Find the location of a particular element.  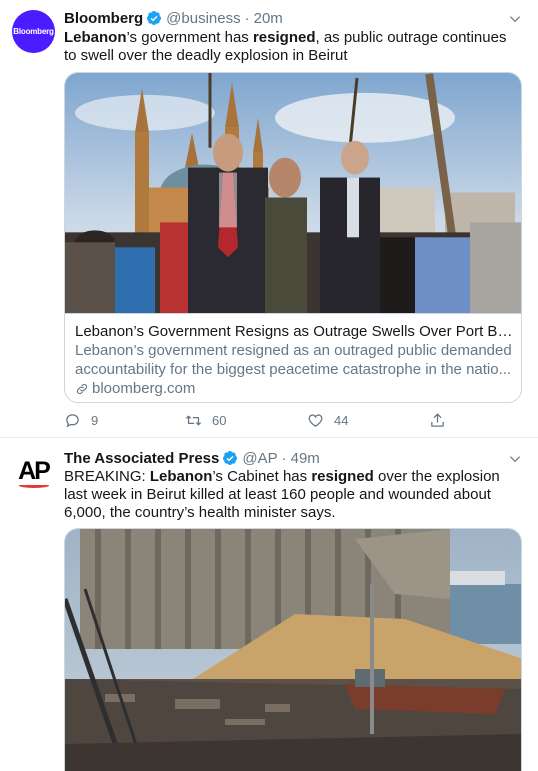

avatar-logo-text: Bloomberg is located at coordinates (33, 31).